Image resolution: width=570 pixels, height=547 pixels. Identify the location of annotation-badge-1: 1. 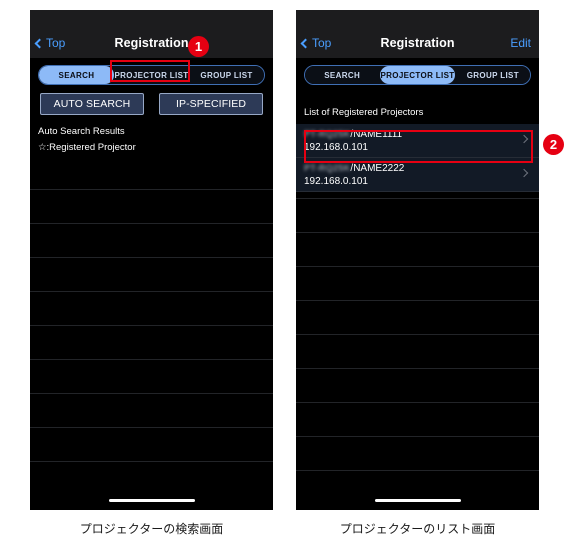
(198, 46).